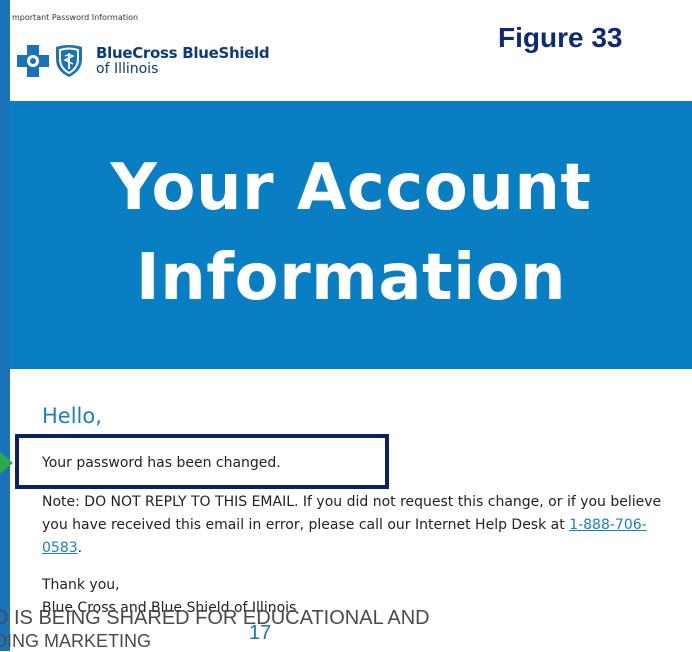 This screenshot has width=692, height=652. I want to click on closing-text: Thank you,, so click(81, 585).